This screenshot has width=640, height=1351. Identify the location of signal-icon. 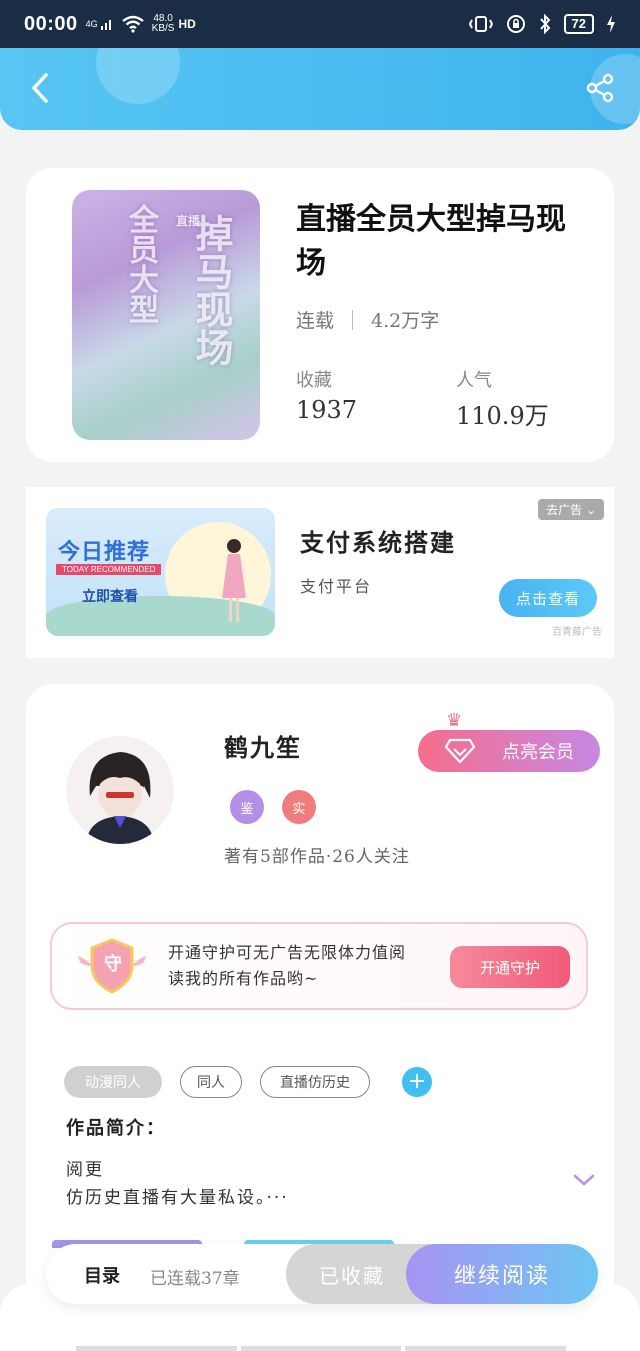
(105, 25).